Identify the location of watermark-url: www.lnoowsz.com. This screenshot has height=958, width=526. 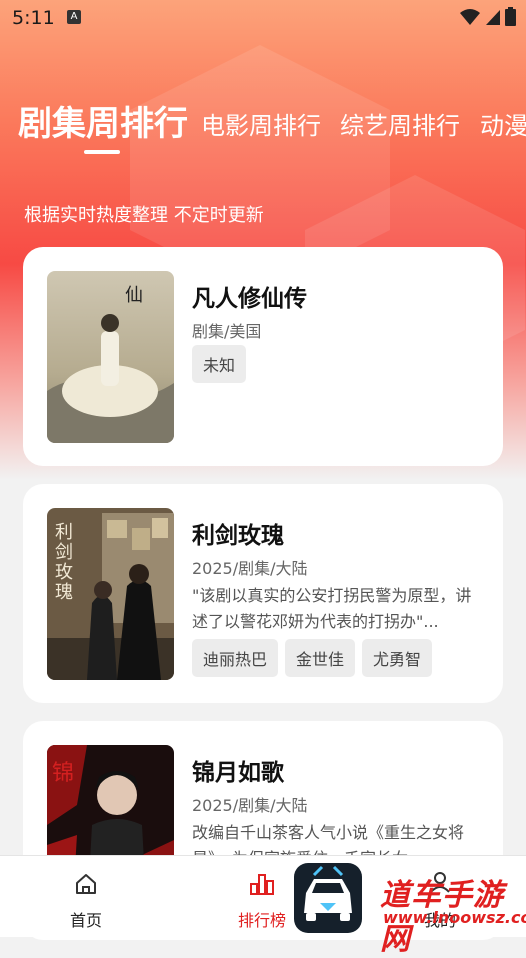
(454, 917).